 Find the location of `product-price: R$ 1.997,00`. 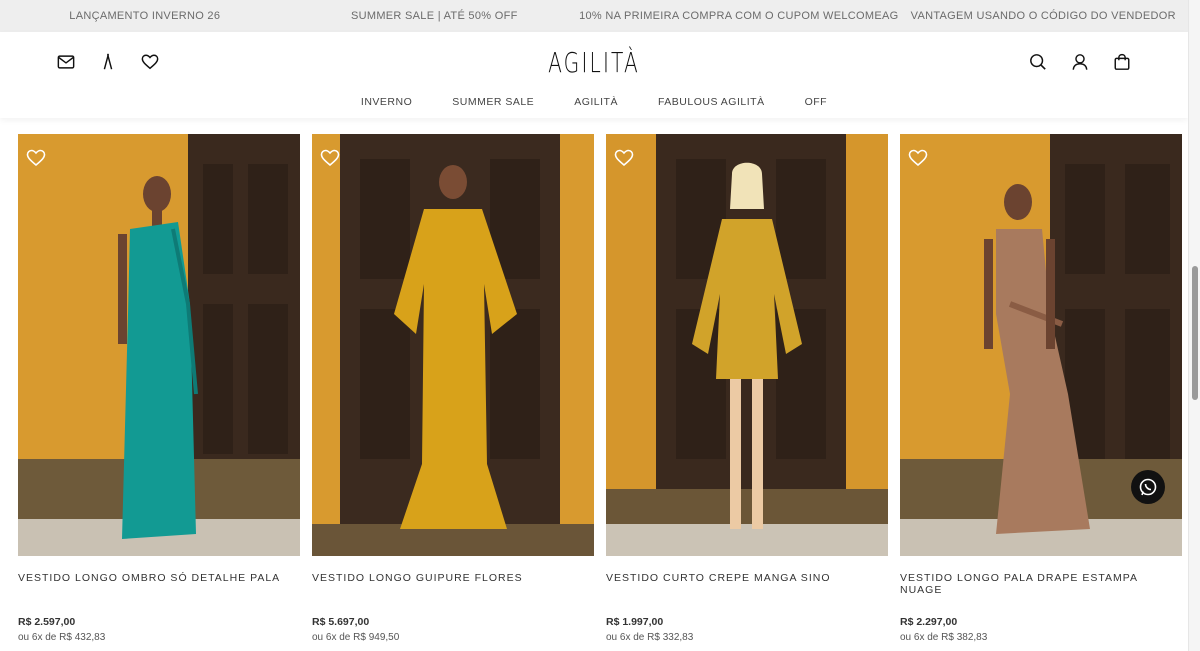

product-price: R$ 1.997,00 is located at coordinates (635, 622).